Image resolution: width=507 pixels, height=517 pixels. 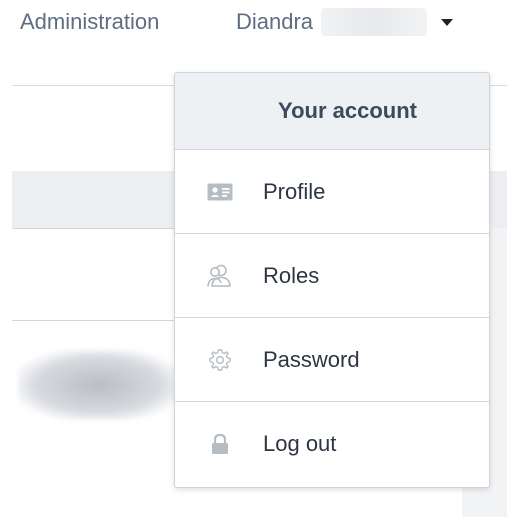 I want to click on menu-item-label: Log out, so click(x=300, y=443).